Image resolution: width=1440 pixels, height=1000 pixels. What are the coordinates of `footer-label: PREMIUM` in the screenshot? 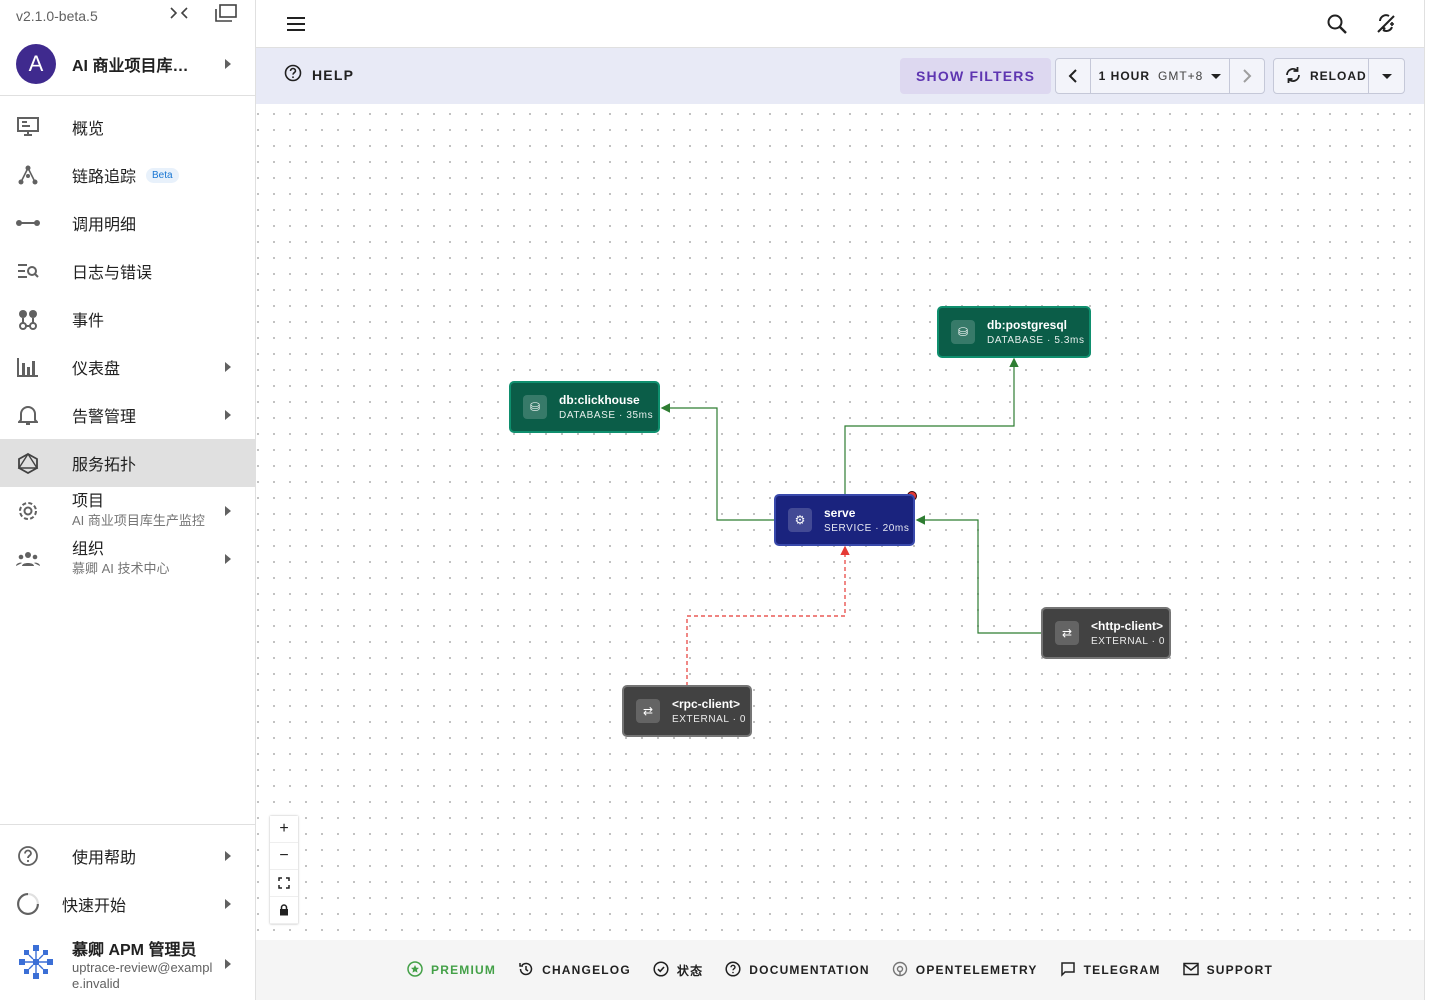 It's located at (464, 970).